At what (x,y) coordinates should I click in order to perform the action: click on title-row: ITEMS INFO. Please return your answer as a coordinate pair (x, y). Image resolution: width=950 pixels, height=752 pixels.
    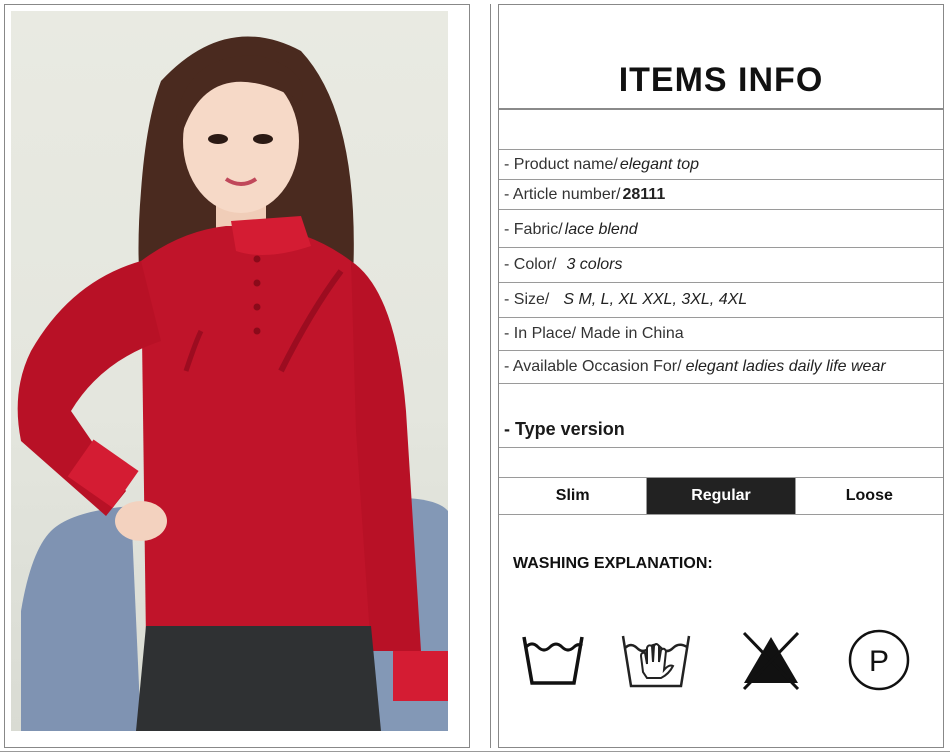
    Looking at the image, I should click on (721, 57).